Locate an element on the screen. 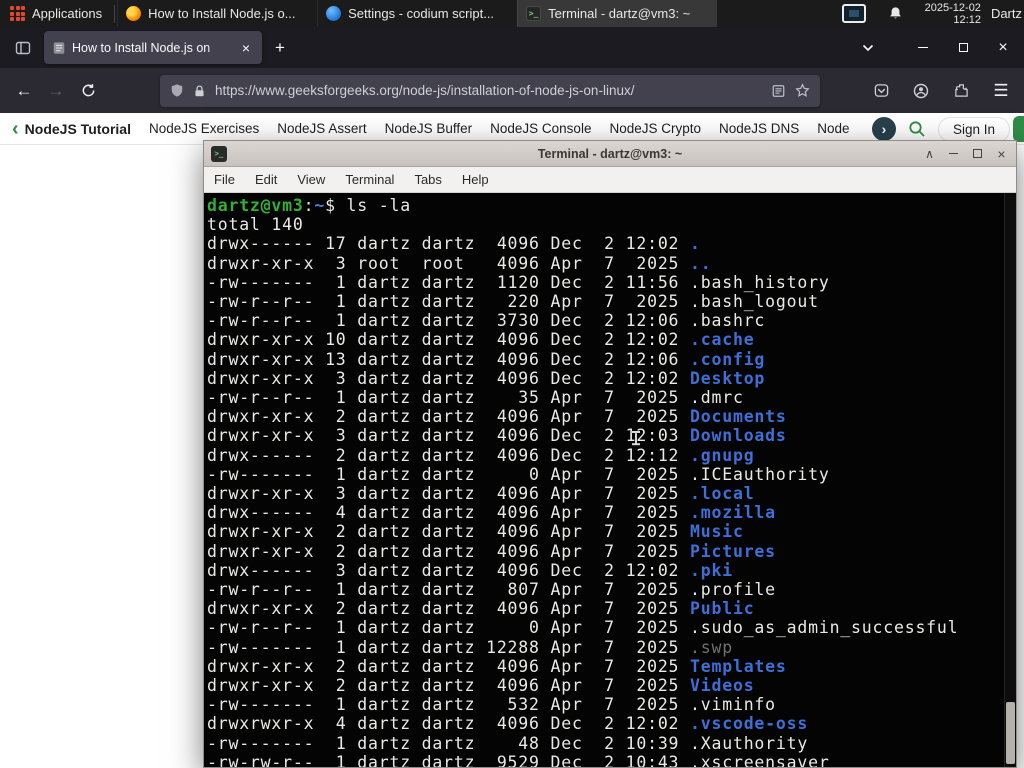 The image size is (1024, 768). tab-favicon is located at coordinates (59, 47).